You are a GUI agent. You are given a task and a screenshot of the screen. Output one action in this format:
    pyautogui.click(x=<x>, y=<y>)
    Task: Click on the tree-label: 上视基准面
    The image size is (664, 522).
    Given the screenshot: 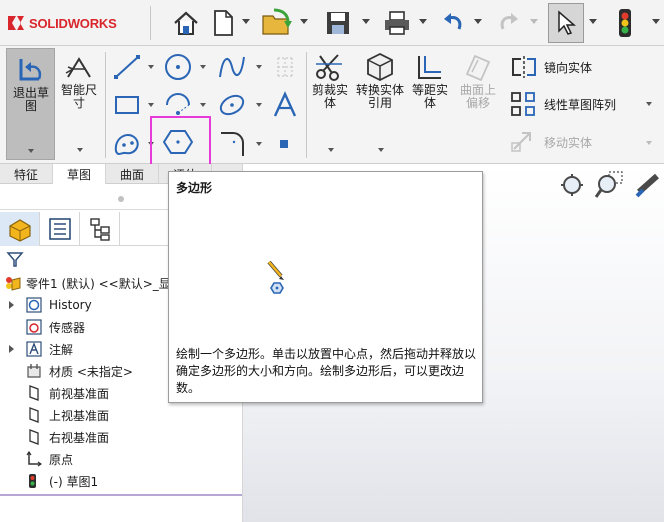 What is the action you would take?
    pyautogui.click(x=79, y=415)
    